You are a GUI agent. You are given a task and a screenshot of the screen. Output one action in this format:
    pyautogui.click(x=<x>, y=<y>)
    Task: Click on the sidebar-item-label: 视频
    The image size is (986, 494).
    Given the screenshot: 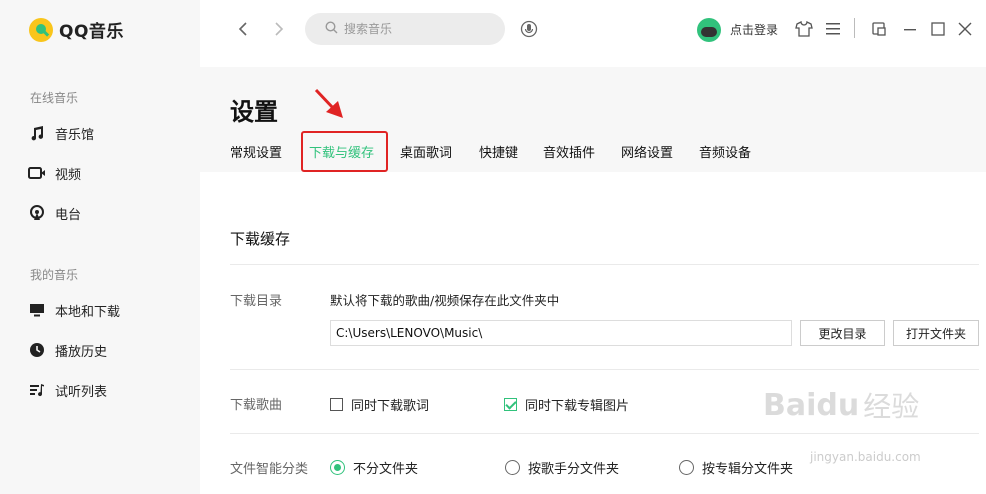 What is the action you would take?
    pyautogui.click(x=68, y=175)
    